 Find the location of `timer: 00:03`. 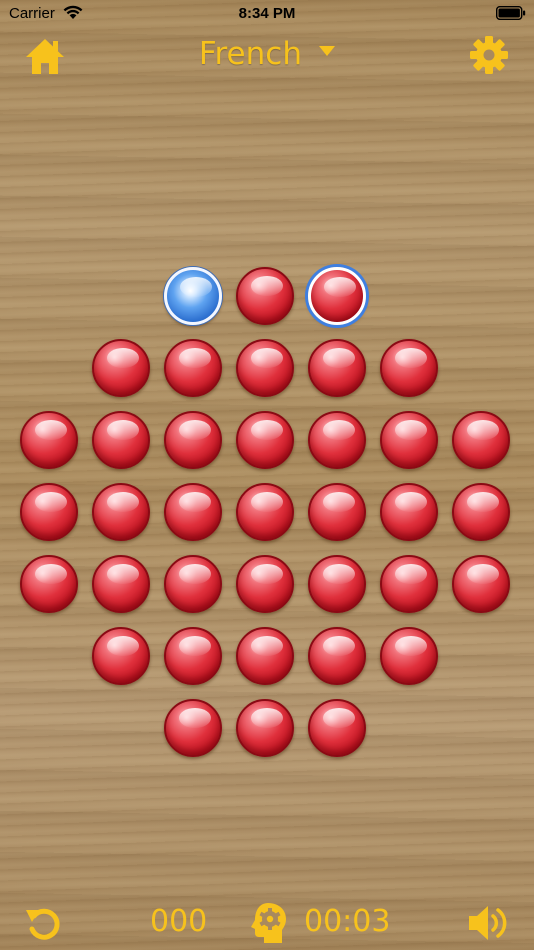

timer: 00:03 is located at coordinates (347, 921).